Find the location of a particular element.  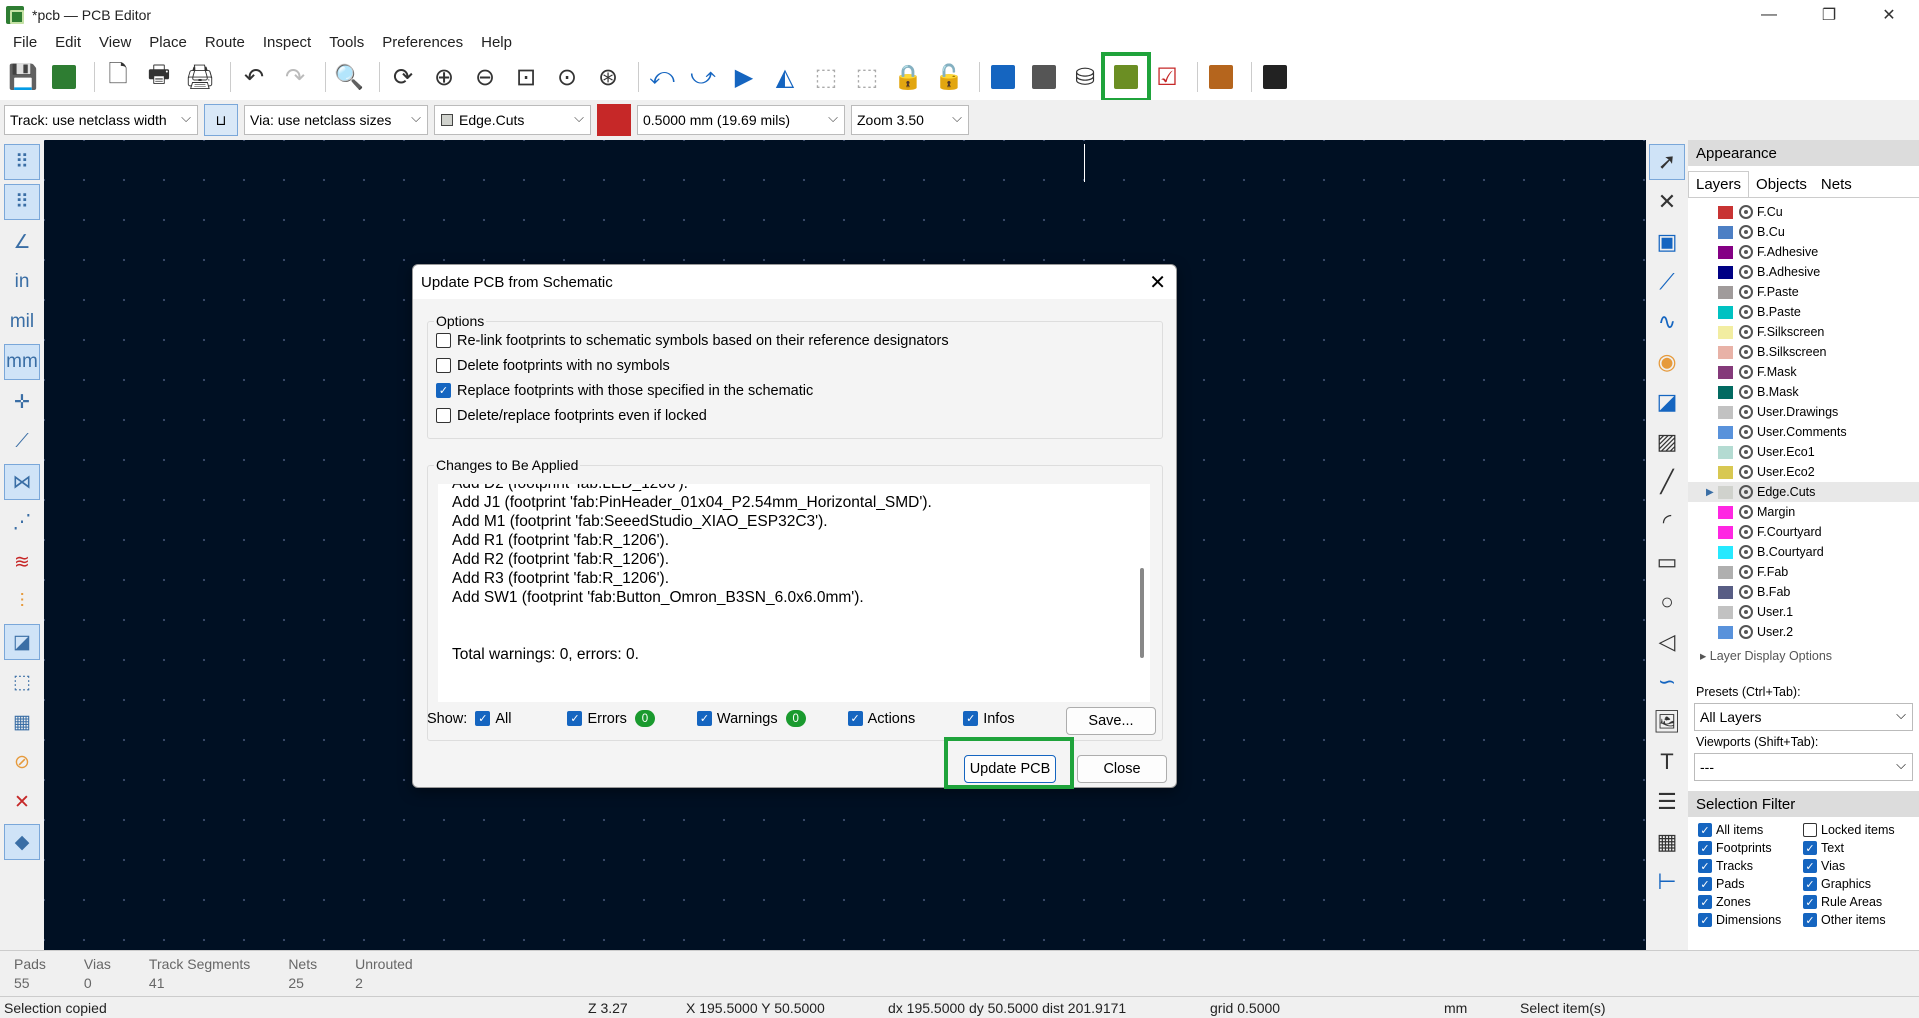

grid-width-select: 0.5000 mm (19.69 mils) is located at coordinates (741, 120).